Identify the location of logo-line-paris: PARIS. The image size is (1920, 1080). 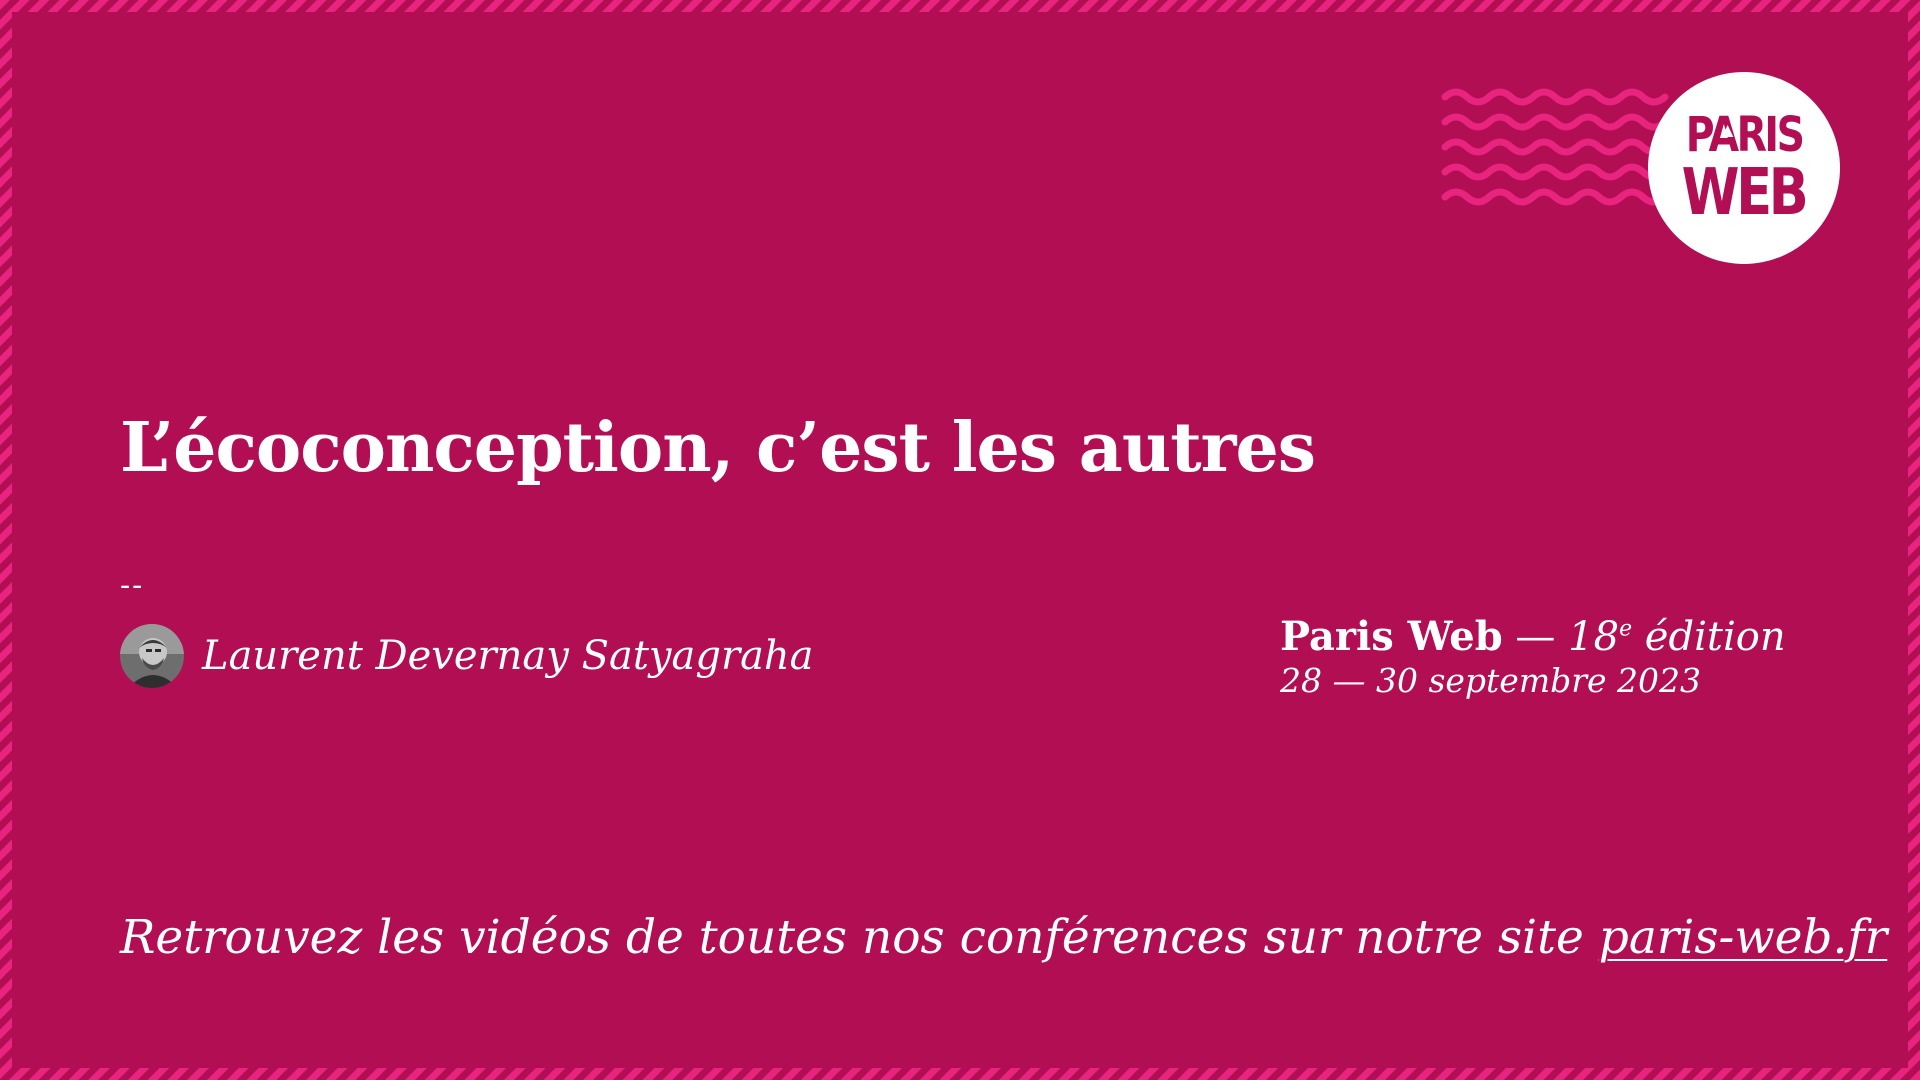
(1745, 135).